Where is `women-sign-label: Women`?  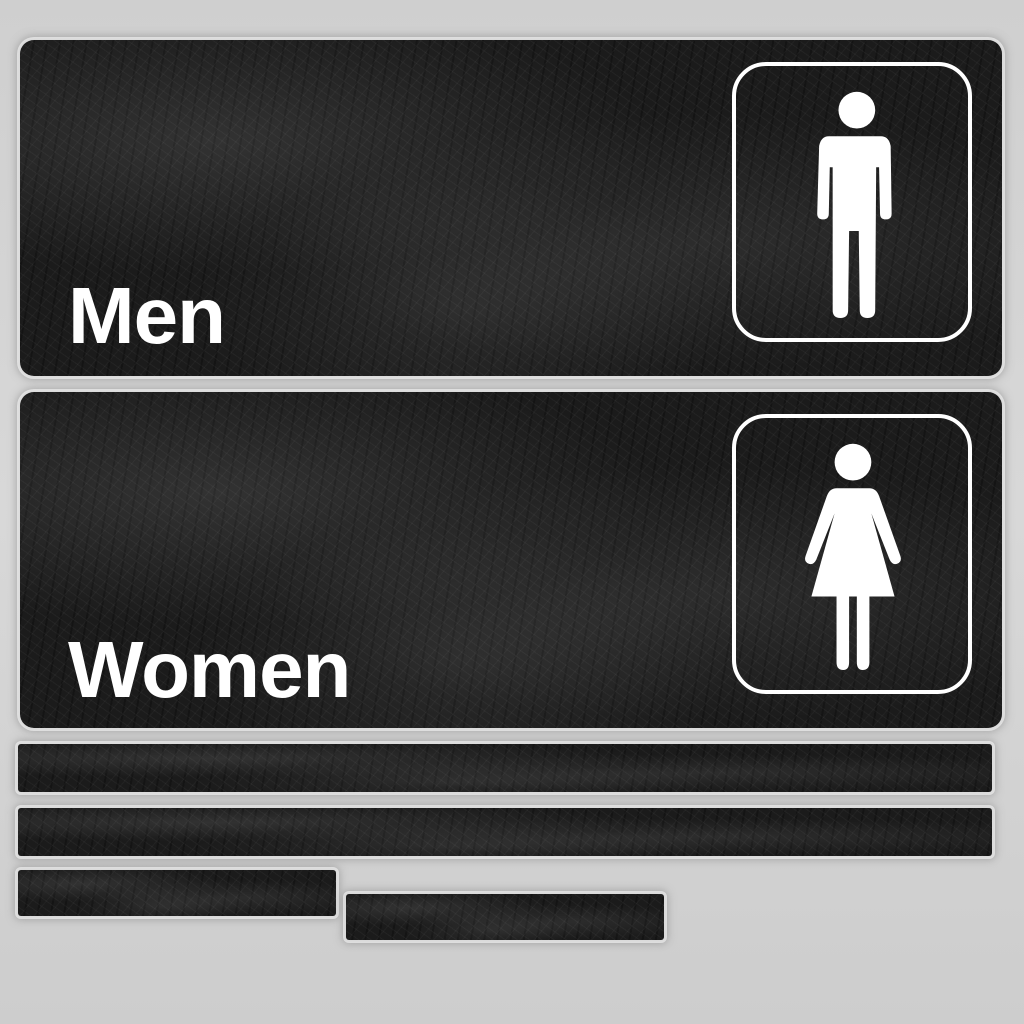 women-sign-label: Women is located at coordinates (209, 669).